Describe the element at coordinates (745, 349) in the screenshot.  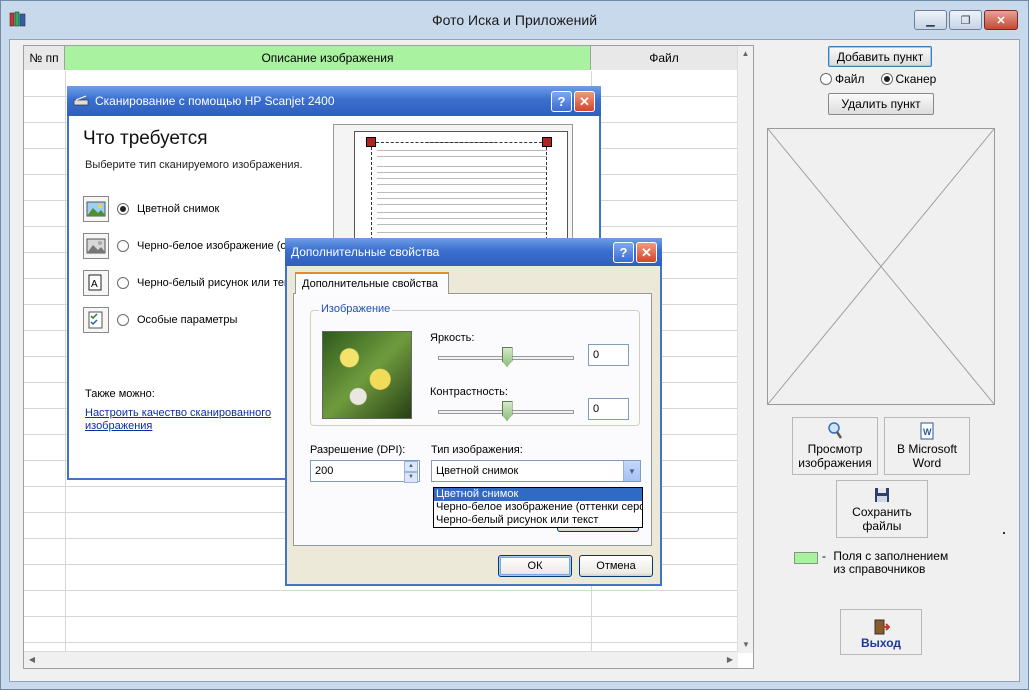
I see `vertical-scrollbar: ▲ ▼` at that location.